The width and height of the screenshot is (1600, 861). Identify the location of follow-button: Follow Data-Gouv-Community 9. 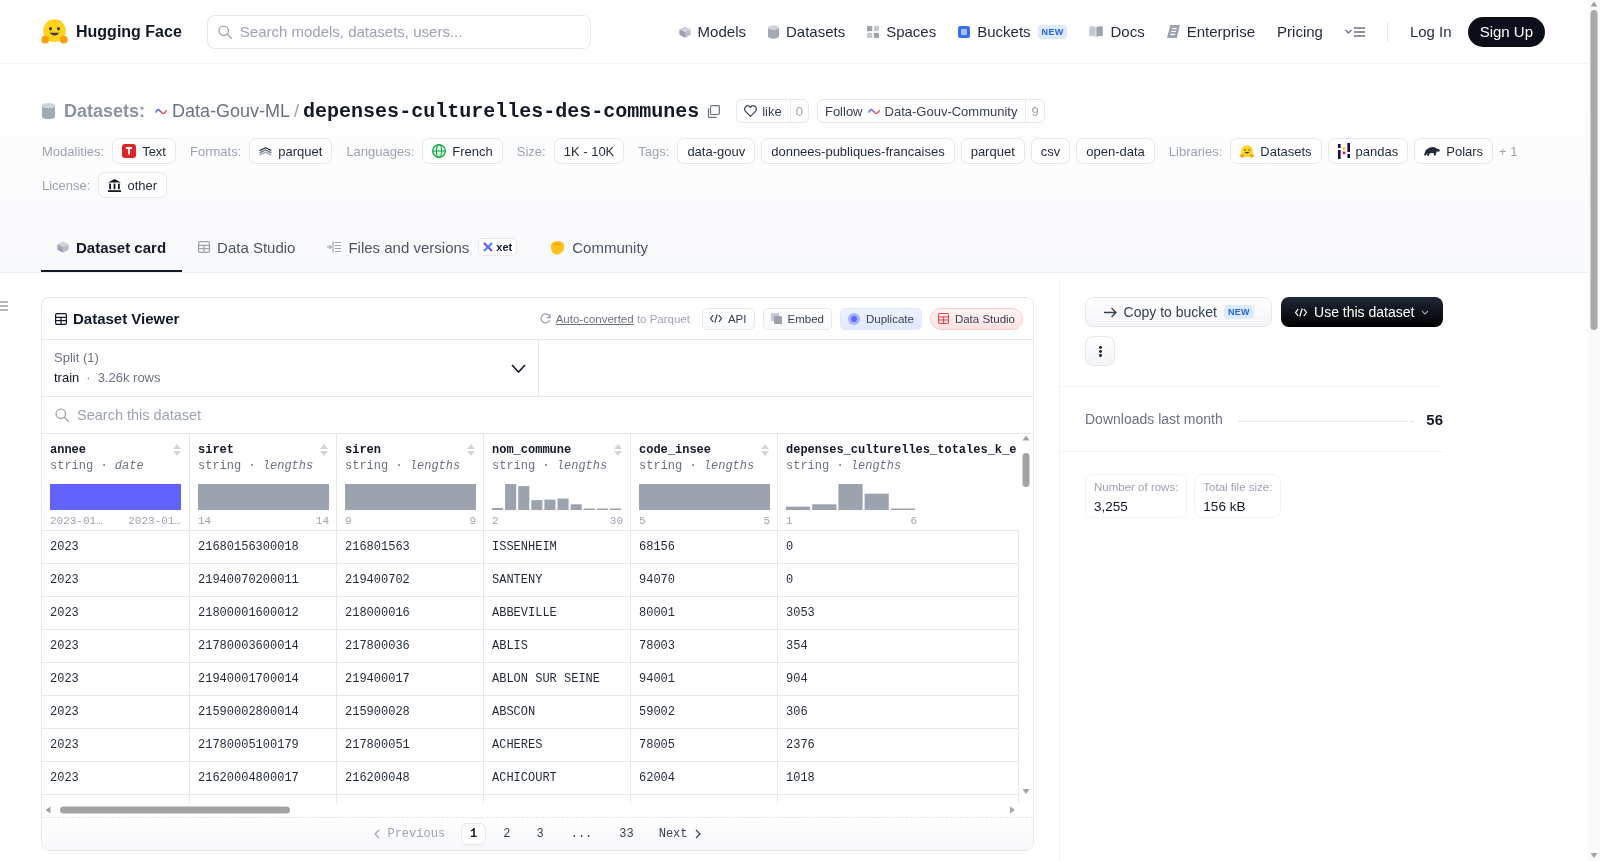
(930, 111).